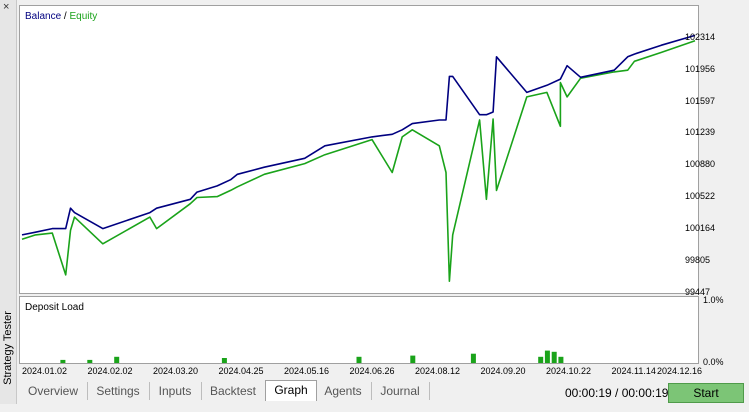 This screenshot has width=749, height=412. I want to click on x-tick-label: 2024.04.25, so click(241, 371).